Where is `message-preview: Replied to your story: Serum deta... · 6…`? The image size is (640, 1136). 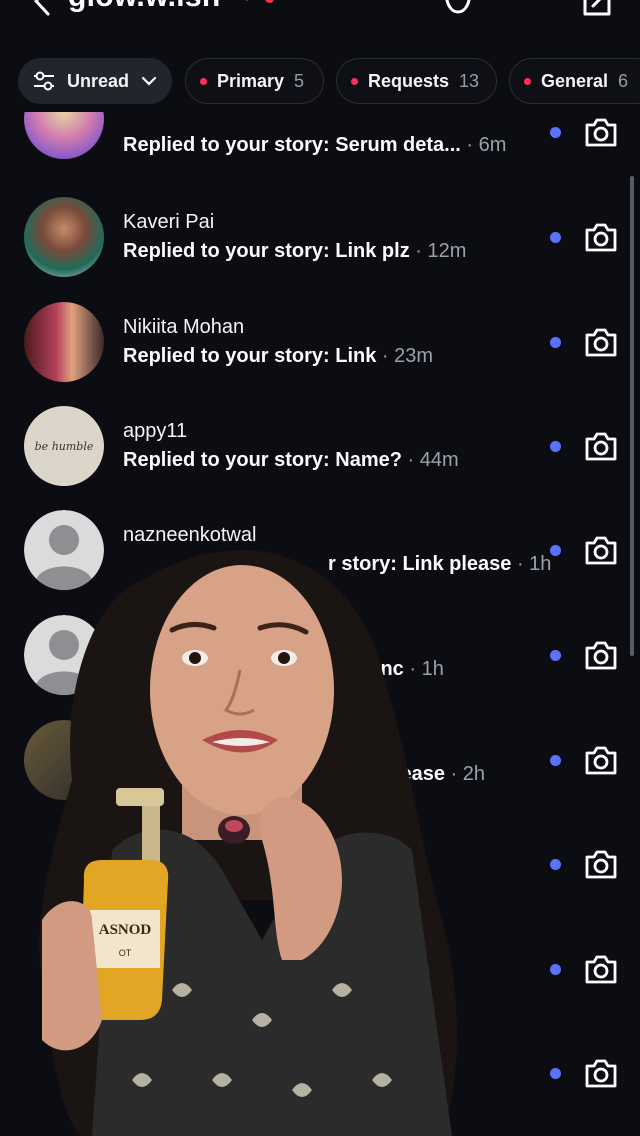 message-preview: Replied to your story: Serum deta... · 6… is located at coordinates (315, 145).